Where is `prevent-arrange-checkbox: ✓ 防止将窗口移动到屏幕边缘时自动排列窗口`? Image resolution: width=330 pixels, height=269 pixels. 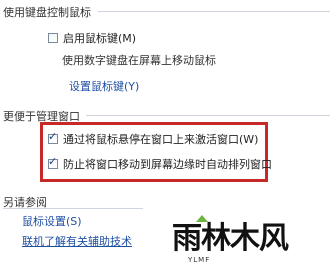
prevent-arrange-checkbox: ✓ 防止将窗口移动到屏幕边缘时自动排列窗口 is located at coordinates (160, 164).